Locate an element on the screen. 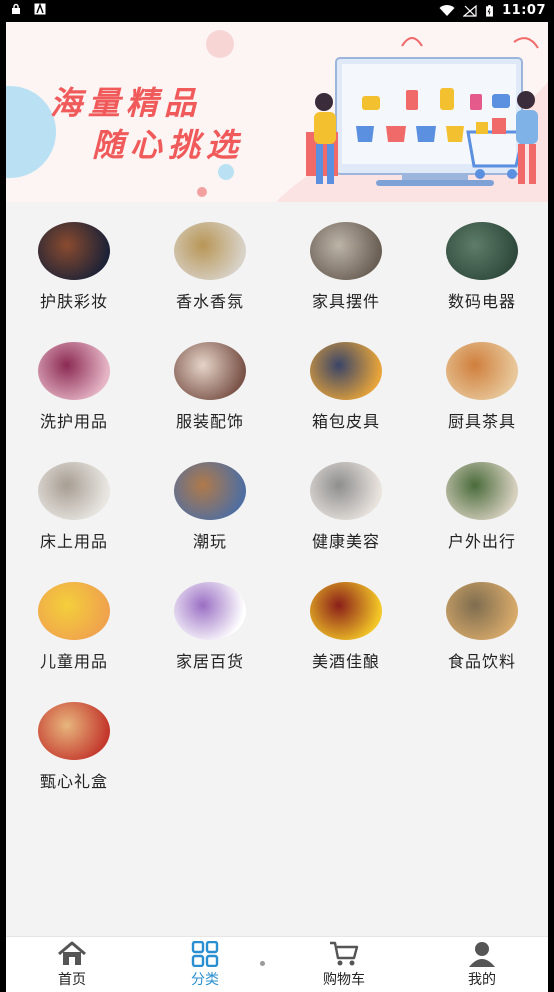 The height and width of the screenshot is (992, 554). category-label: 健康美容 is located at coordinates (345, 541).